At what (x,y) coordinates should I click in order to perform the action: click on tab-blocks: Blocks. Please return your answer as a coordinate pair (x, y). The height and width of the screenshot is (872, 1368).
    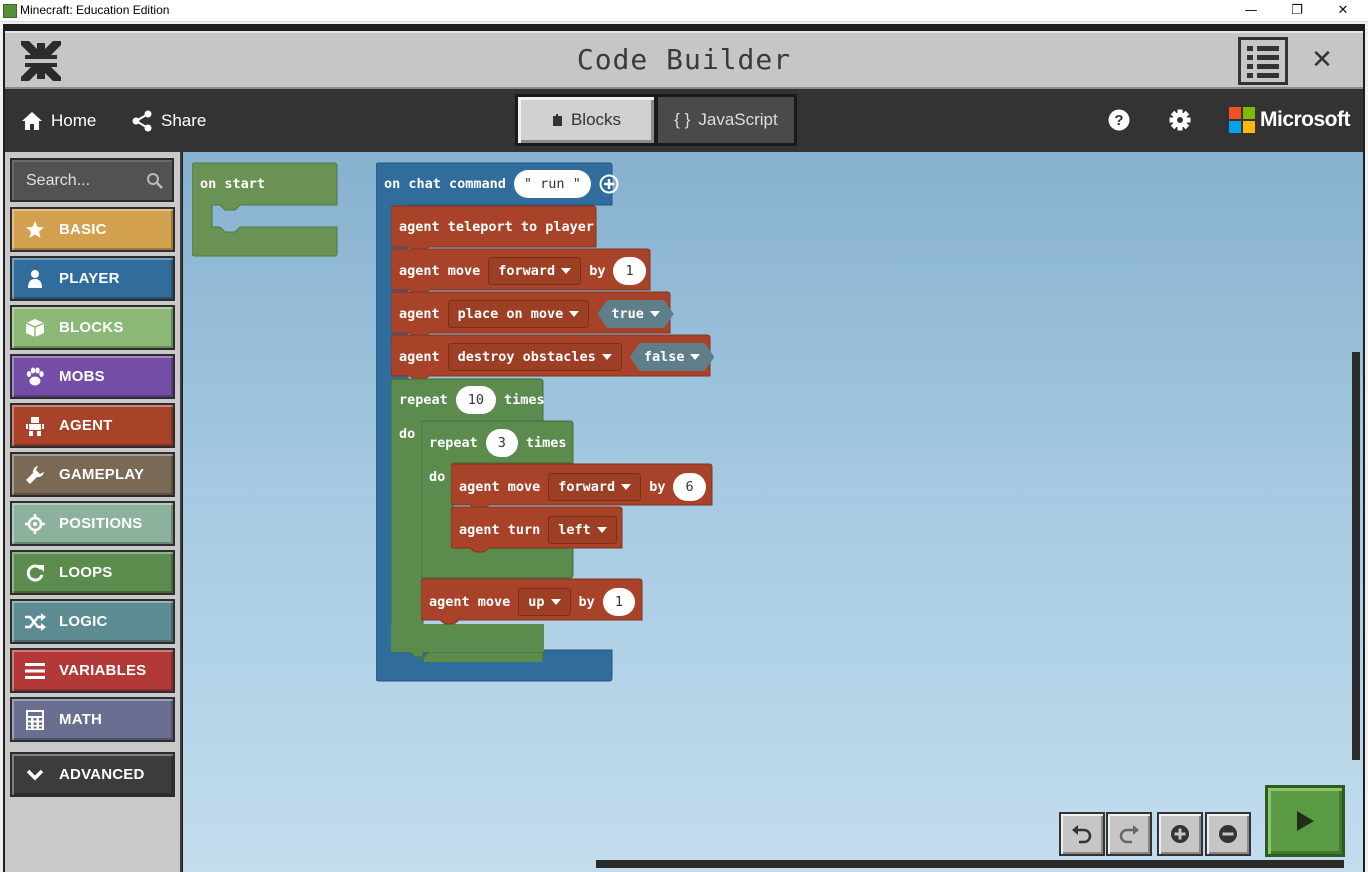
    Looking at the image, I should click on (586, 120).